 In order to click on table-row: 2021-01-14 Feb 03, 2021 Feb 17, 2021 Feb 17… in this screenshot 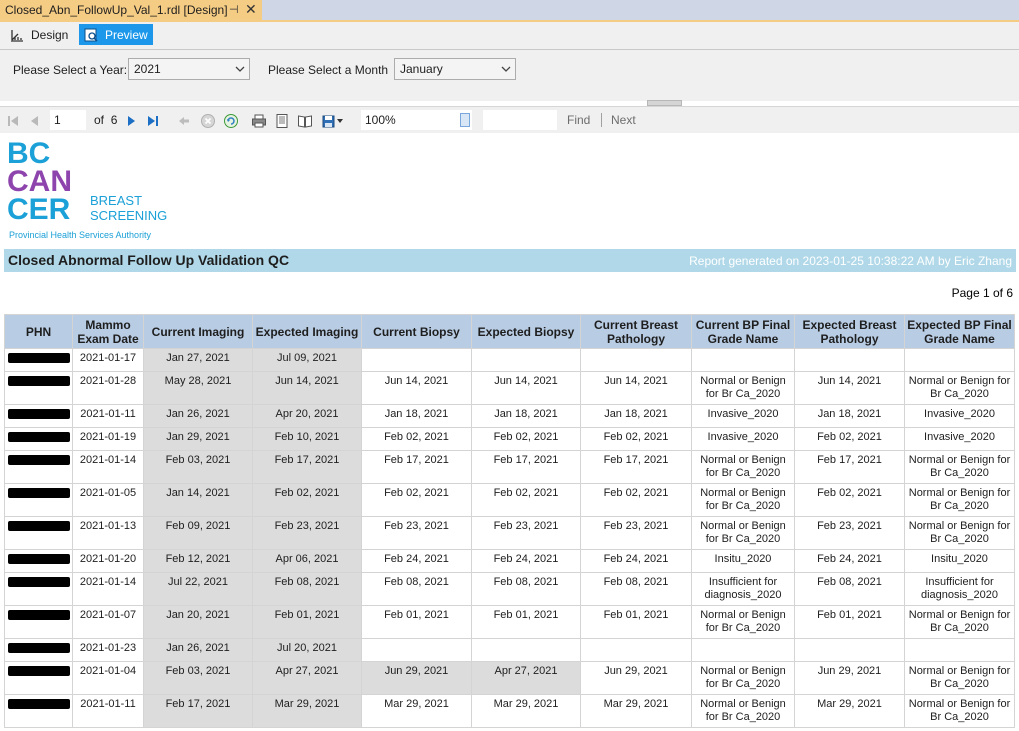, I will do `click(509, 467)`.